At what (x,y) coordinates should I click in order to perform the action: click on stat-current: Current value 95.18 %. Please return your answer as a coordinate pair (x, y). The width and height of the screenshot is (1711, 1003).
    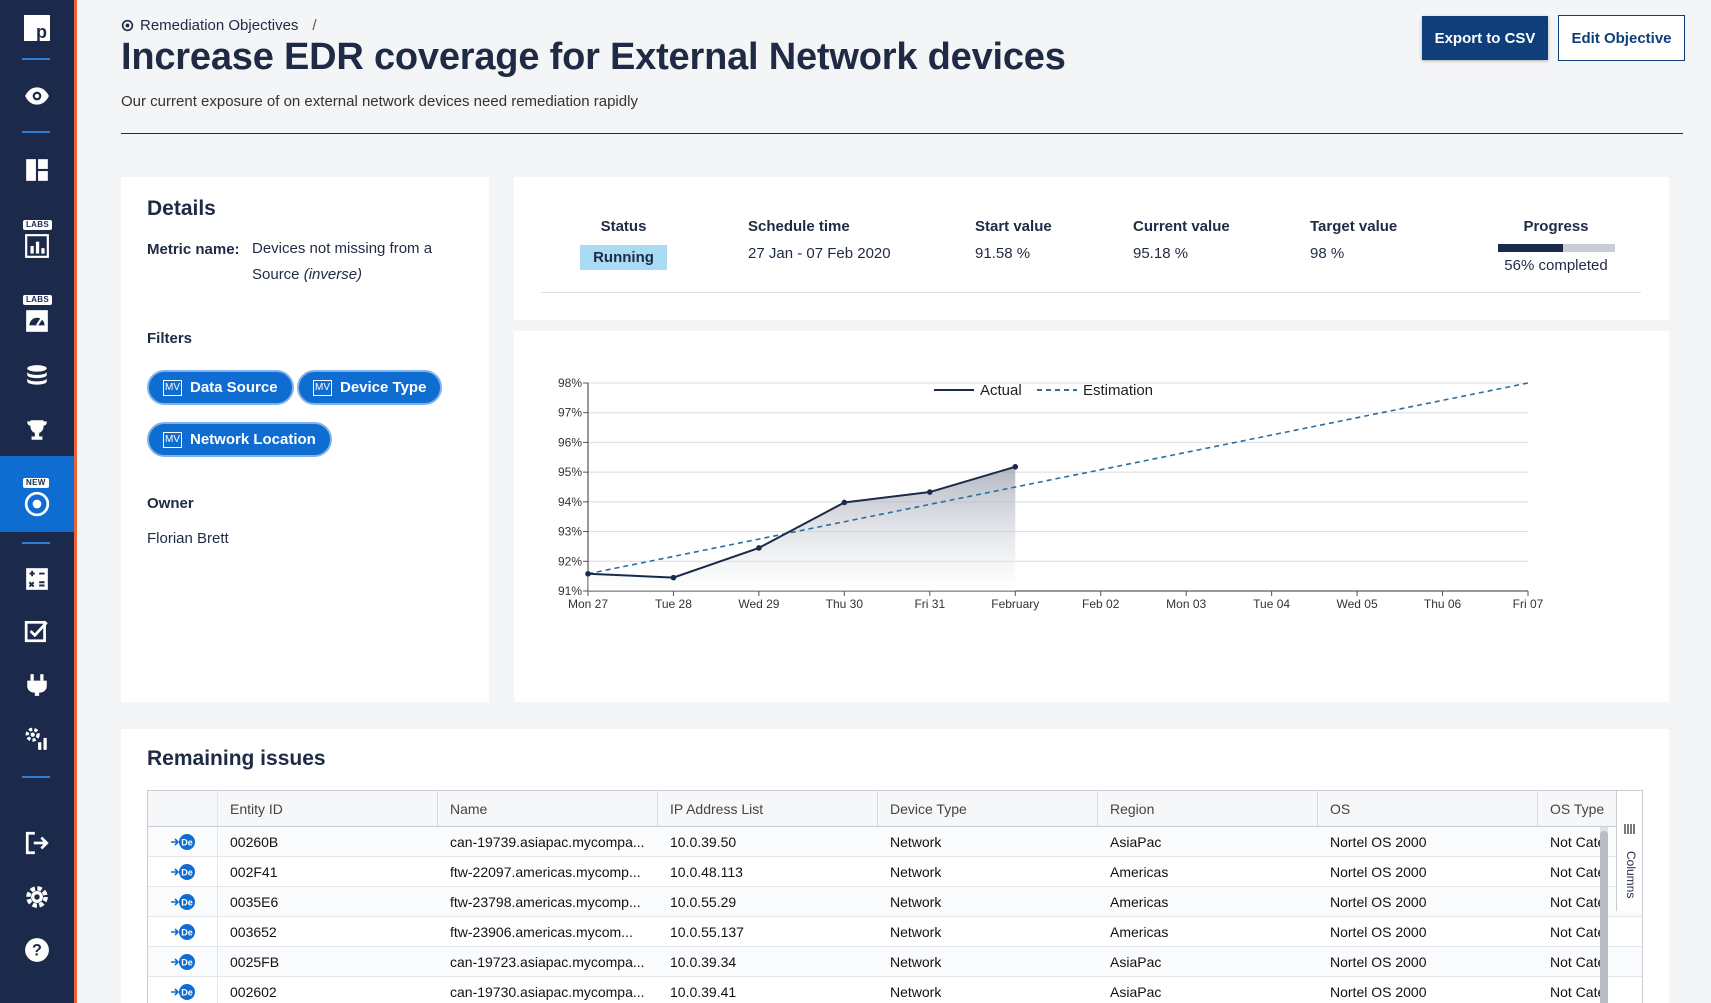
    Looking at the image, I should click on (1181, 240).